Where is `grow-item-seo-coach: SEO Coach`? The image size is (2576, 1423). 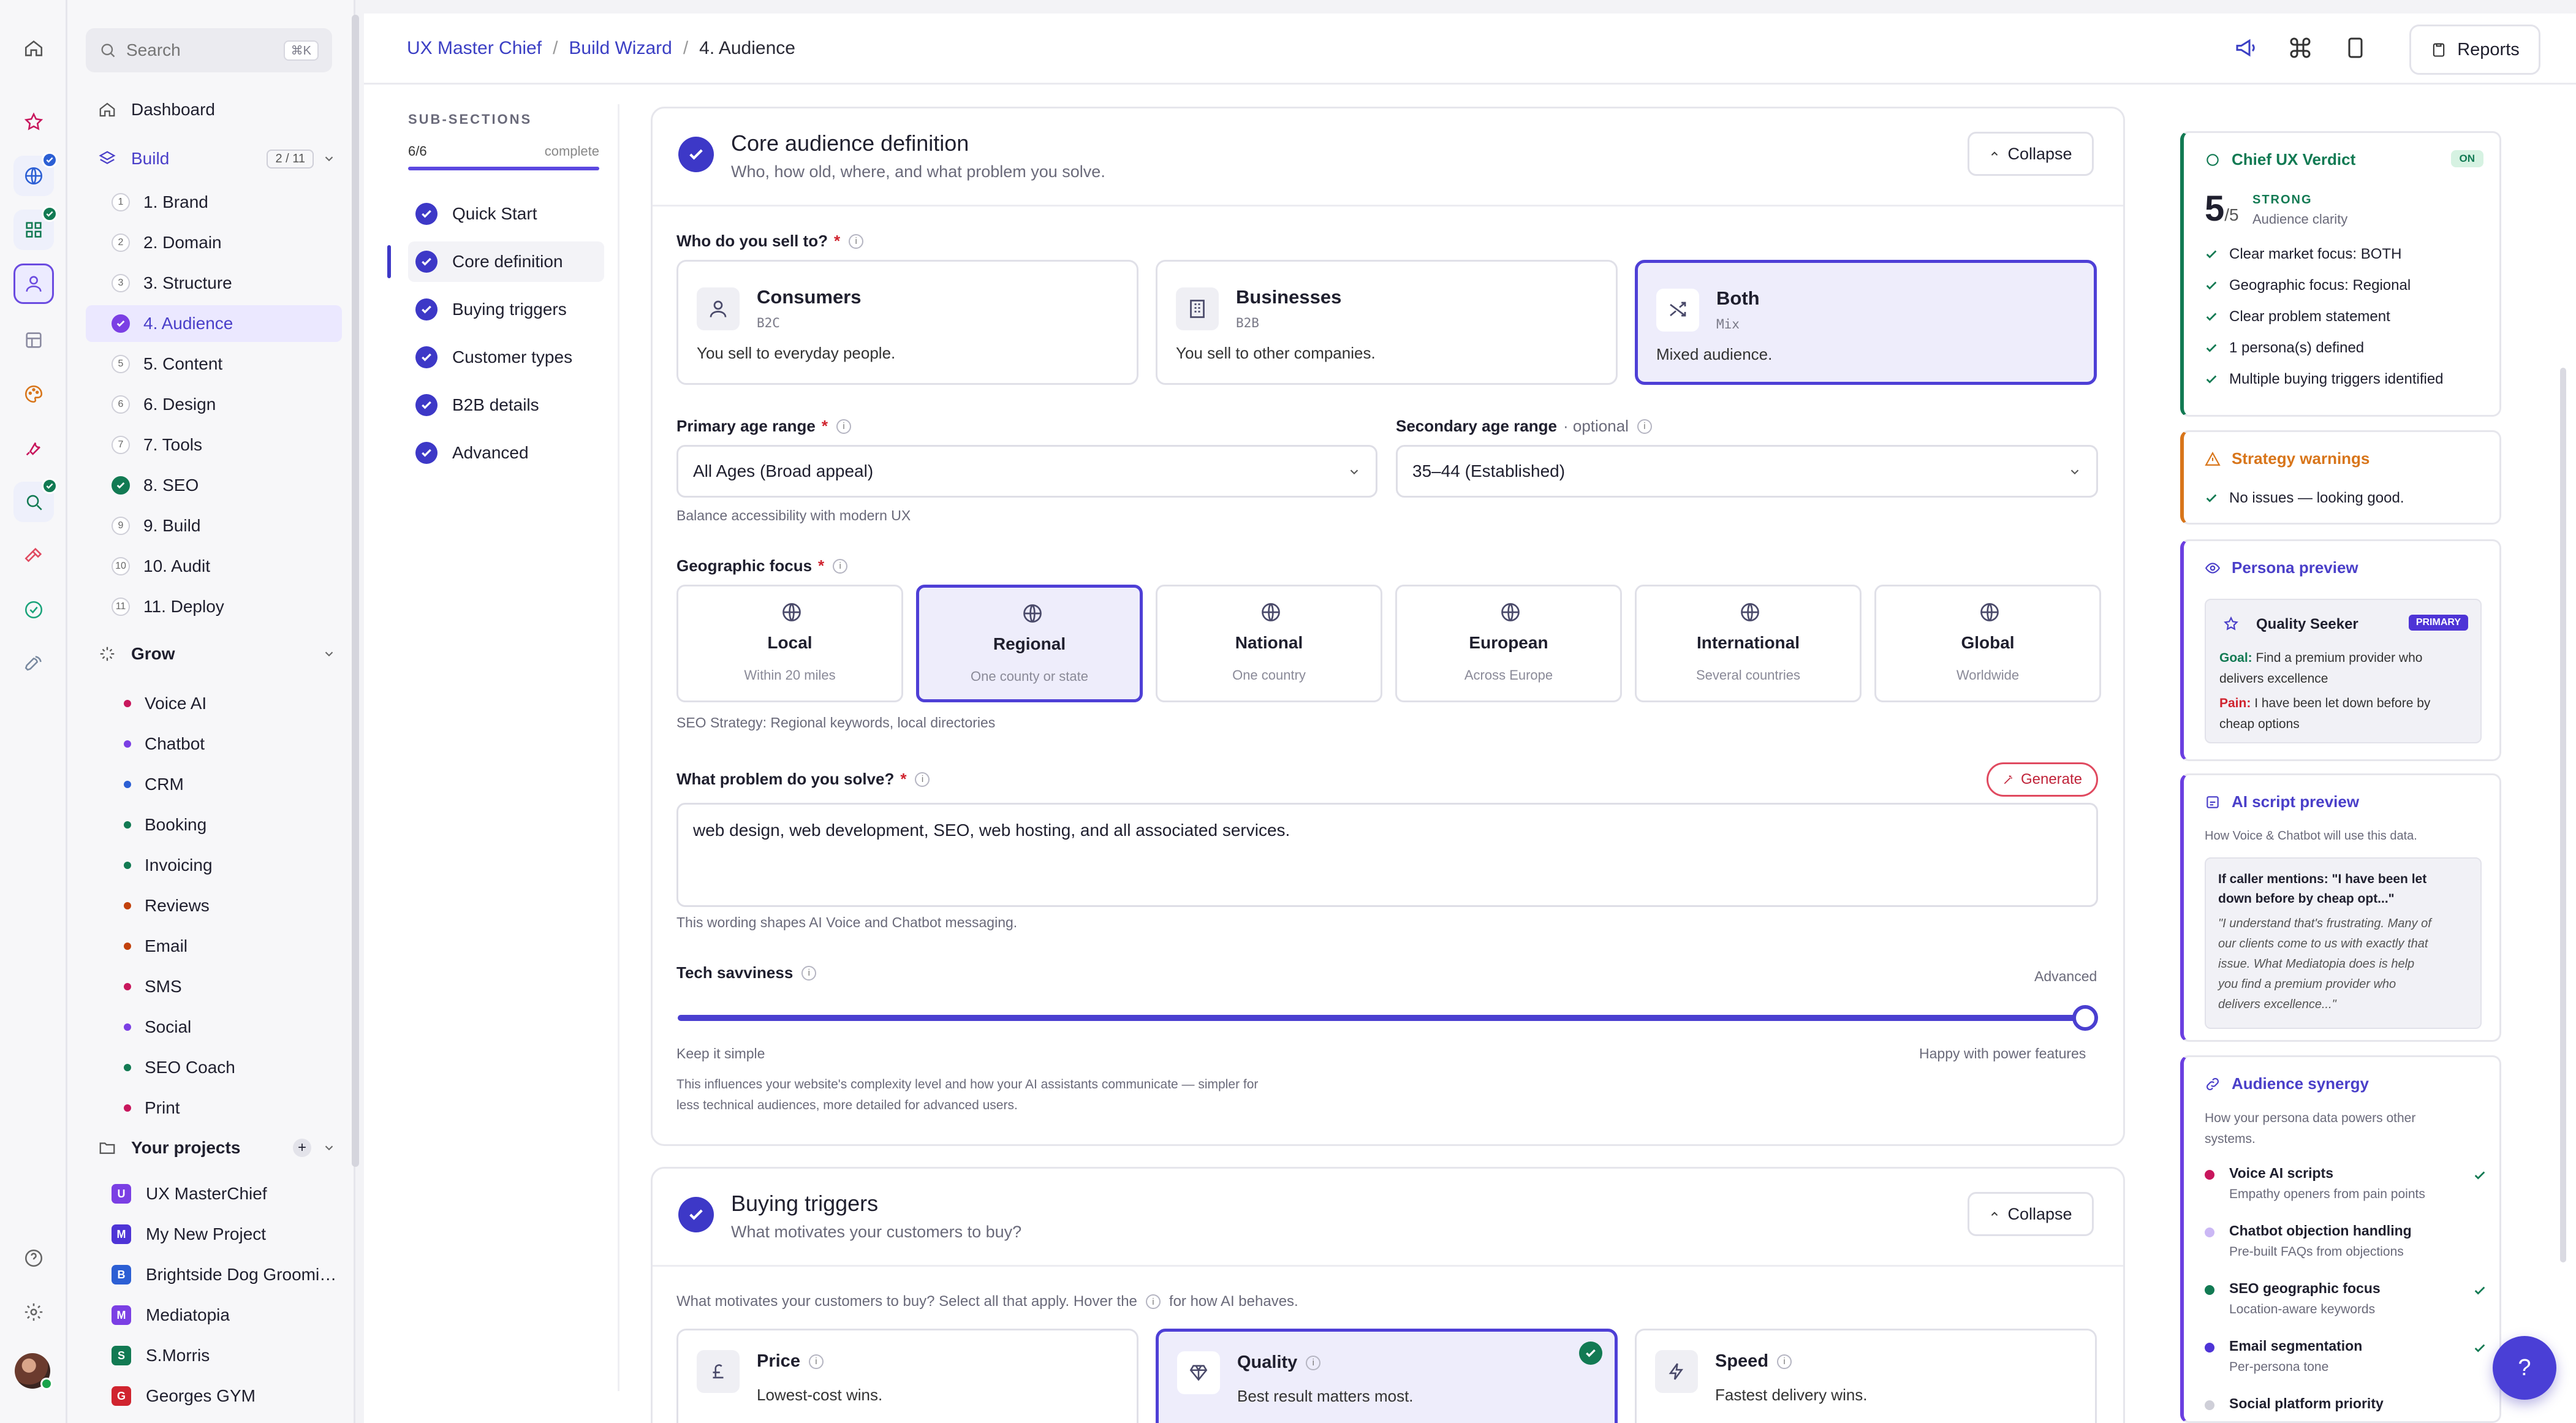
grow-item-seo-coach: SEO Coach is located at coordinates (214, 1067).